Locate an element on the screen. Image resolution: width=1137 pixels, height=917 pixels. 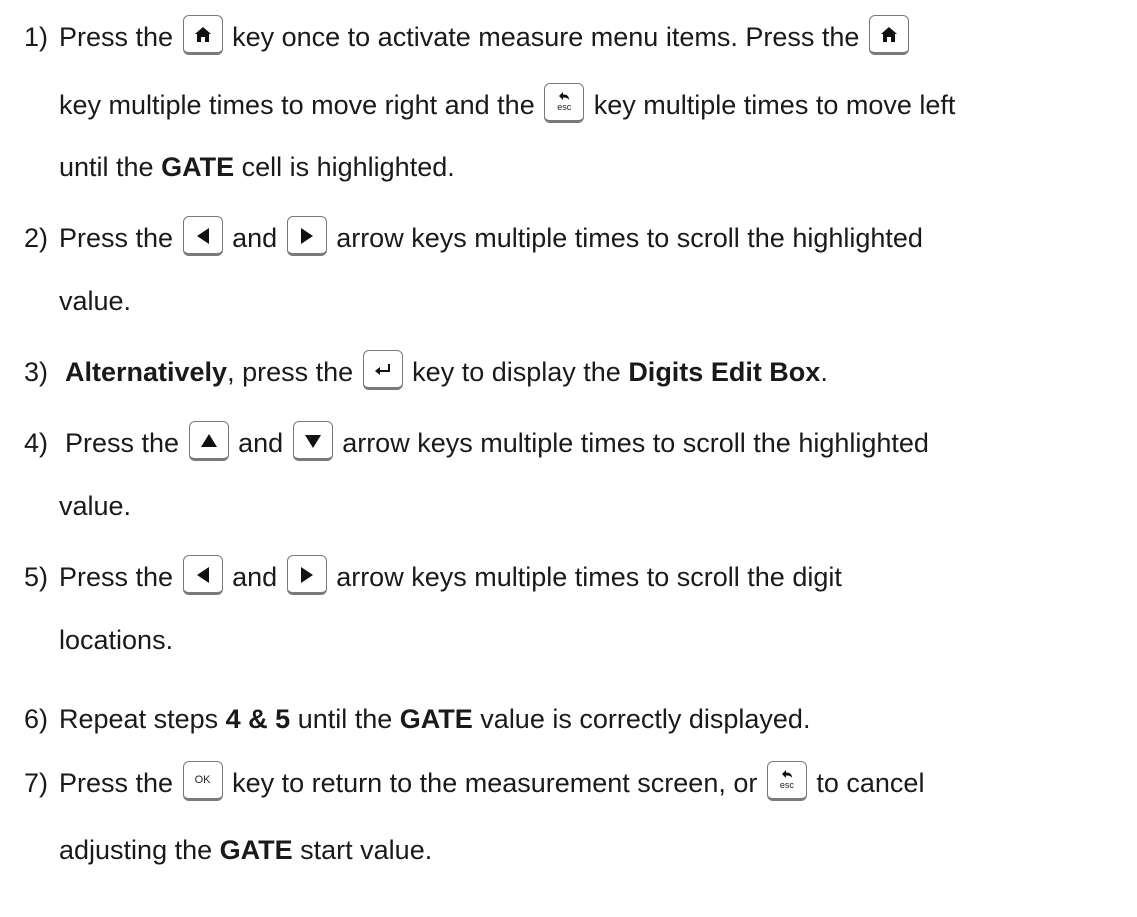
ok-key-icon: OK is located at coordinates (202, 780).